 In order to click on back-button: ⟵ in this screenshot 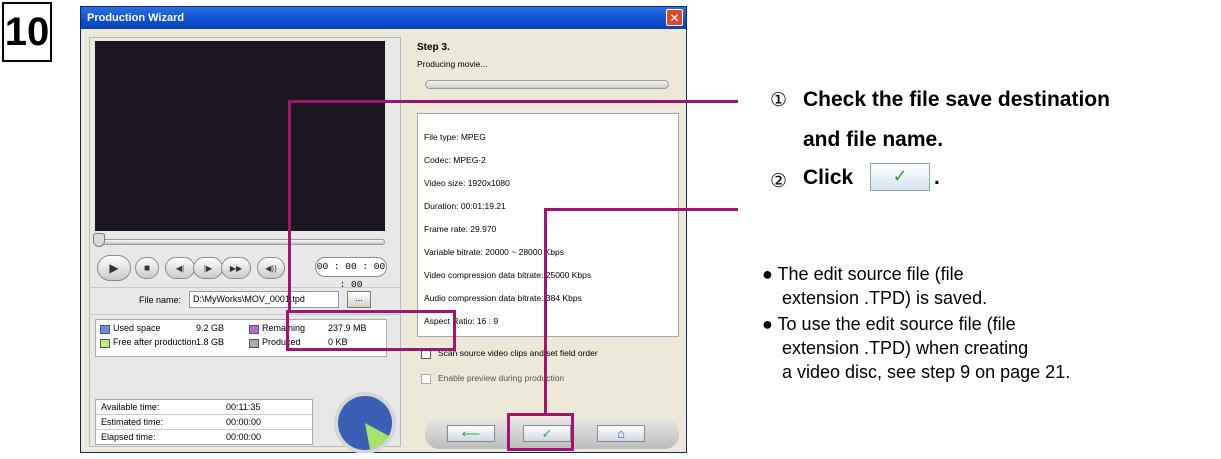, I will do `click(471, 433)`.